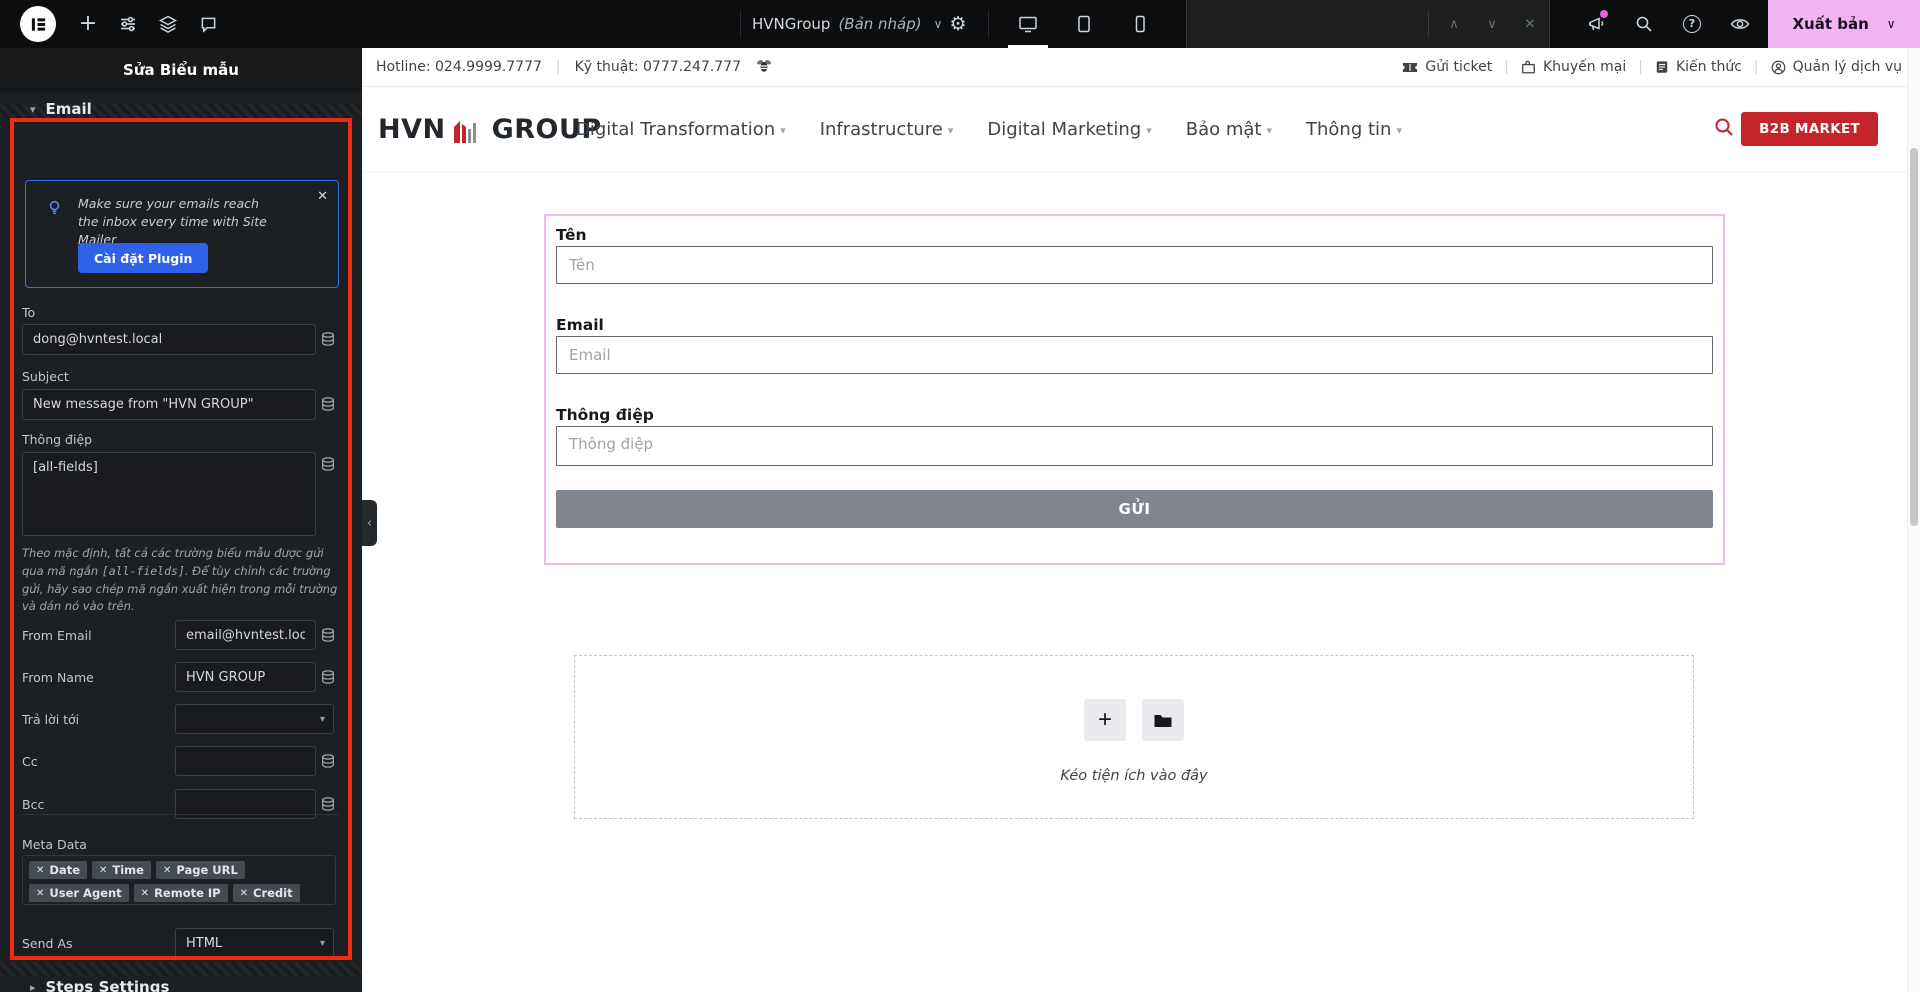 Image resolution: width=1920 pixels, height=992 pixels. What do you see at coordinates (1134, 265) in the screenshot?
I see `form-name-input` at bounding box center [1134, 265].